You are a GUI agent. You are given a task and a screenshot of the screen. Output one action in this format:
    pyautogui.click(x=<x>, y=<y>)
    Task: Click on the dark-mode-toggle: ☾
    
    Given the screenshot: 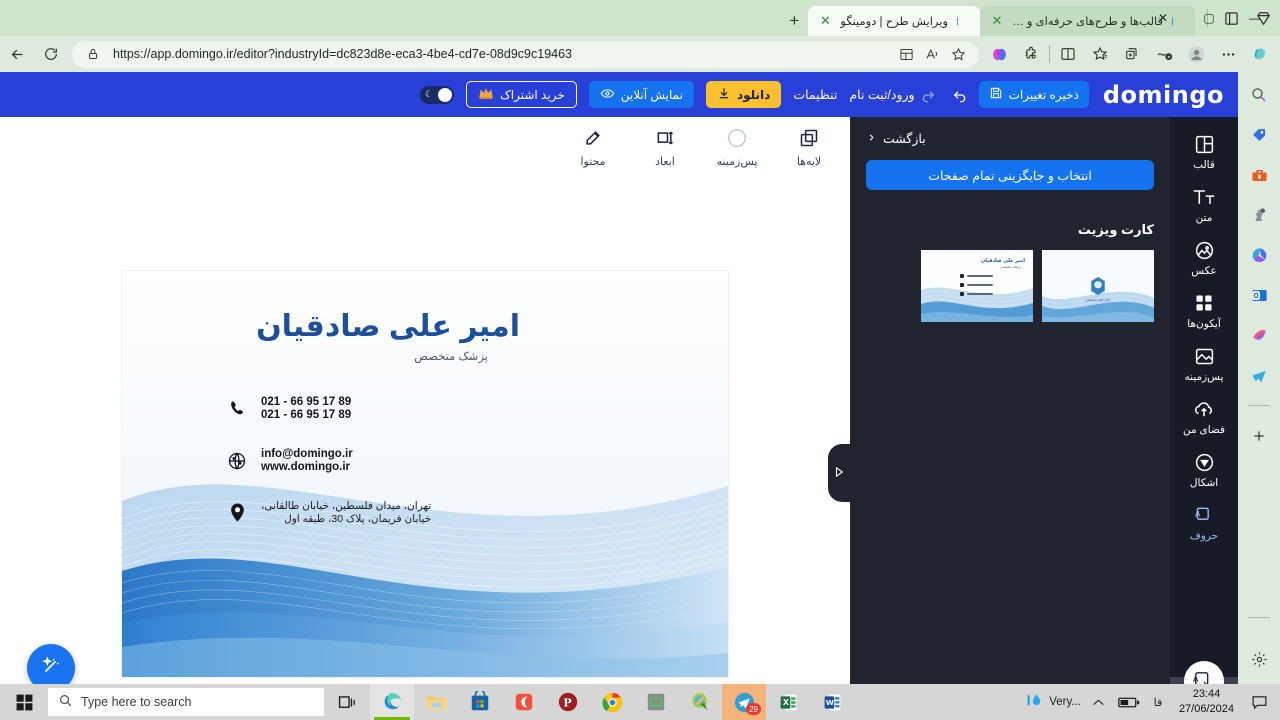 What is the action you would take?
    pyautogui.click(x=437, y=94)
    